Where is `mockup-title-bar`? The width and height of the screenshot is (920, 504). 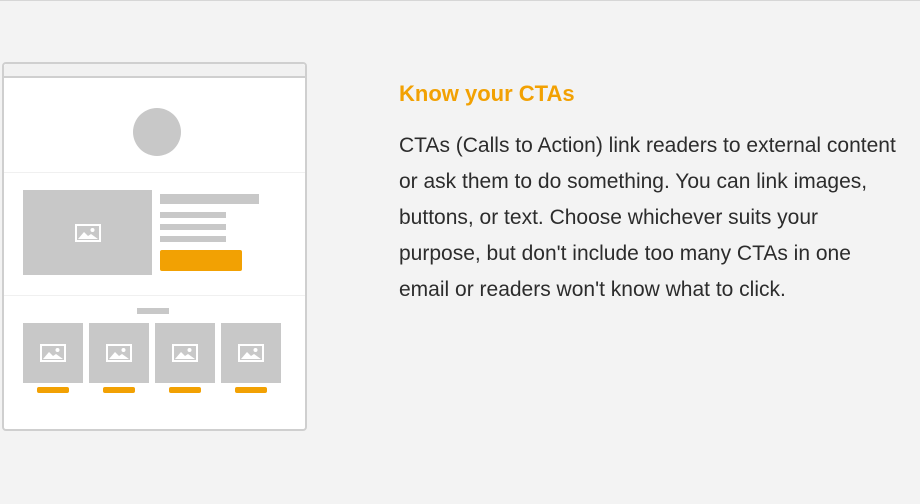
mockup-title-bar is located at coordinates (154, 71).